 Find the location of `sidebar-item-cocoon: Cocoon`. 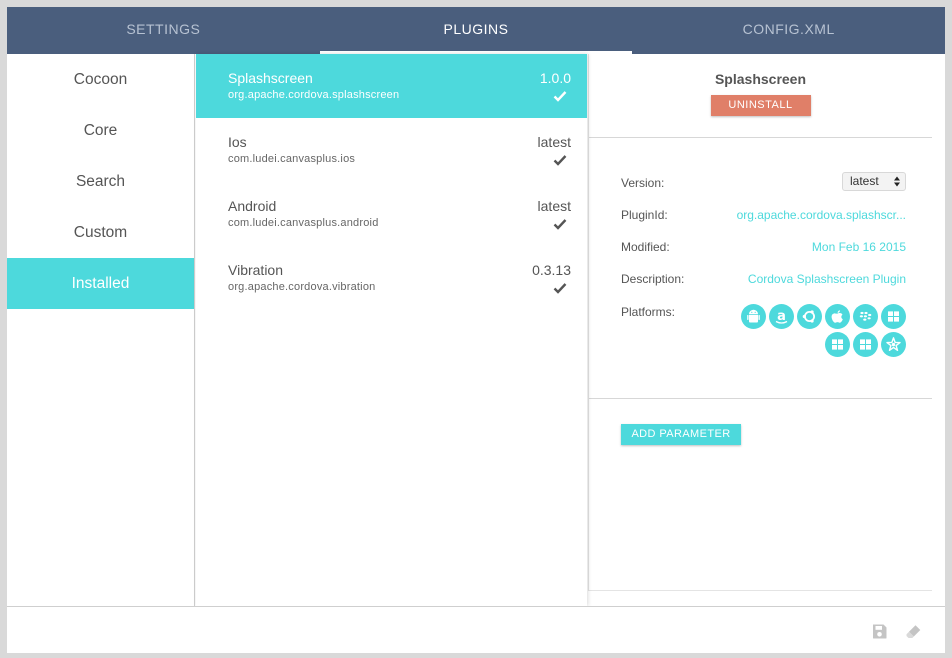

sidebar-item-cocoon: Cocoon is located at coordinates (100, 79).